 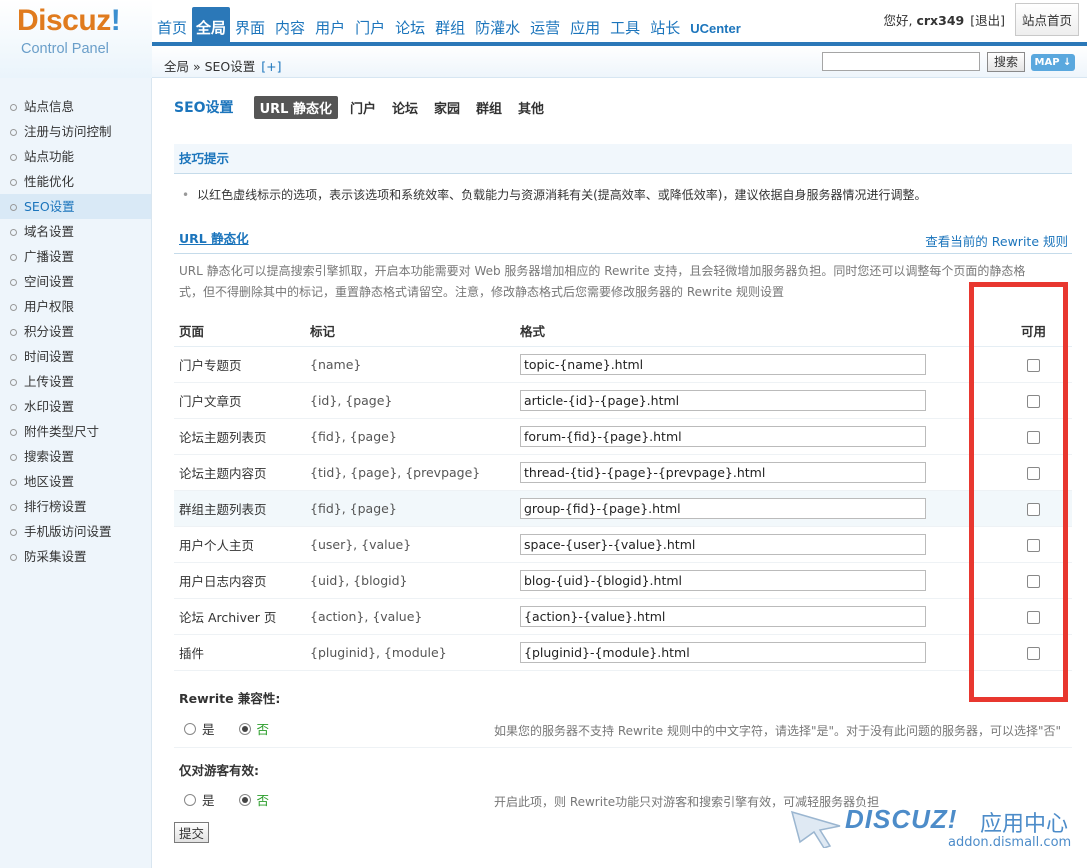 I want to click on seo-tabs: SEO设置 URL 静态化 门户 论坛 家园 群组 其他, so click(x=623, y=107).